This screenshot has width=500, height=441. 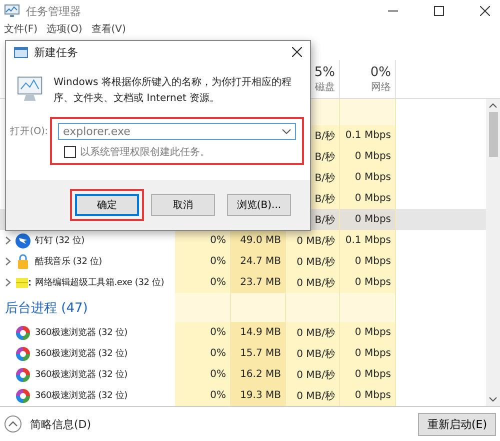 What do you see at coordinates (173, 91) in the screenshot?
I see `dialog-message: Windows 将根据你所键入的名称，为你打开相应的程序、文件夹、文档或 Internet 资源。` at bounding box center [173, 91].